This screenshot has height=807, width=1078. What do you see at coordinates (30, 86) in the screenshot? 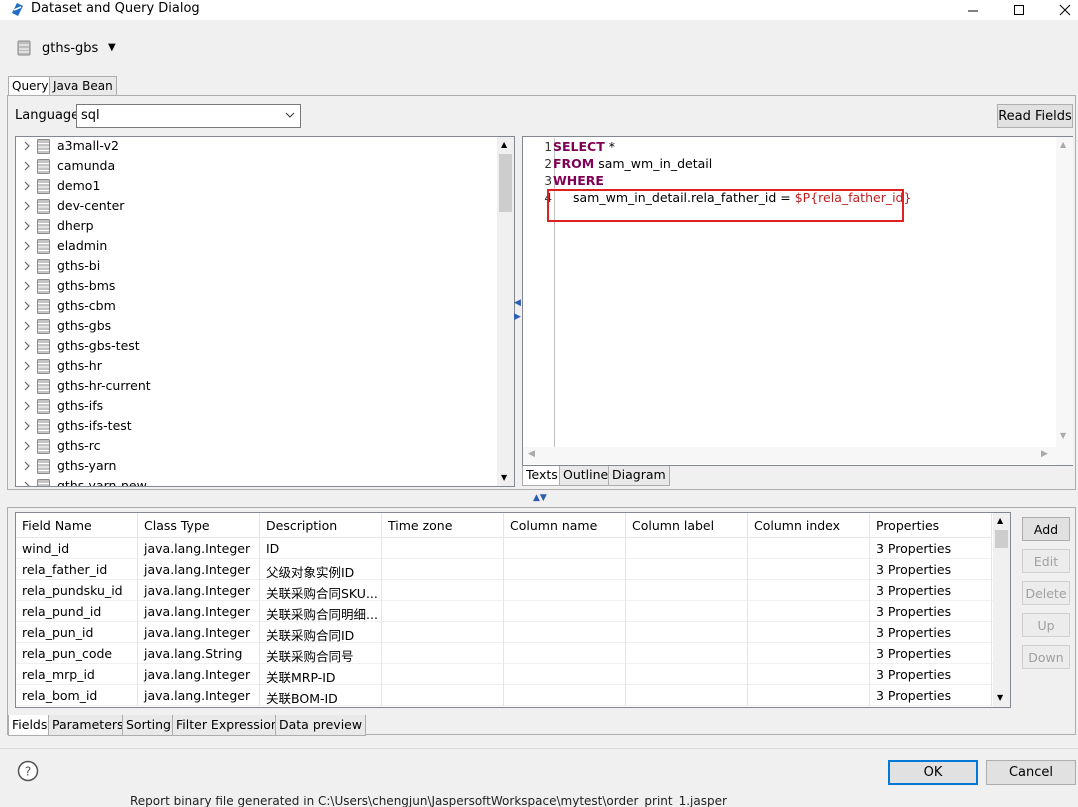
I see `tab-query: Query` at bounding box center [30, 86].